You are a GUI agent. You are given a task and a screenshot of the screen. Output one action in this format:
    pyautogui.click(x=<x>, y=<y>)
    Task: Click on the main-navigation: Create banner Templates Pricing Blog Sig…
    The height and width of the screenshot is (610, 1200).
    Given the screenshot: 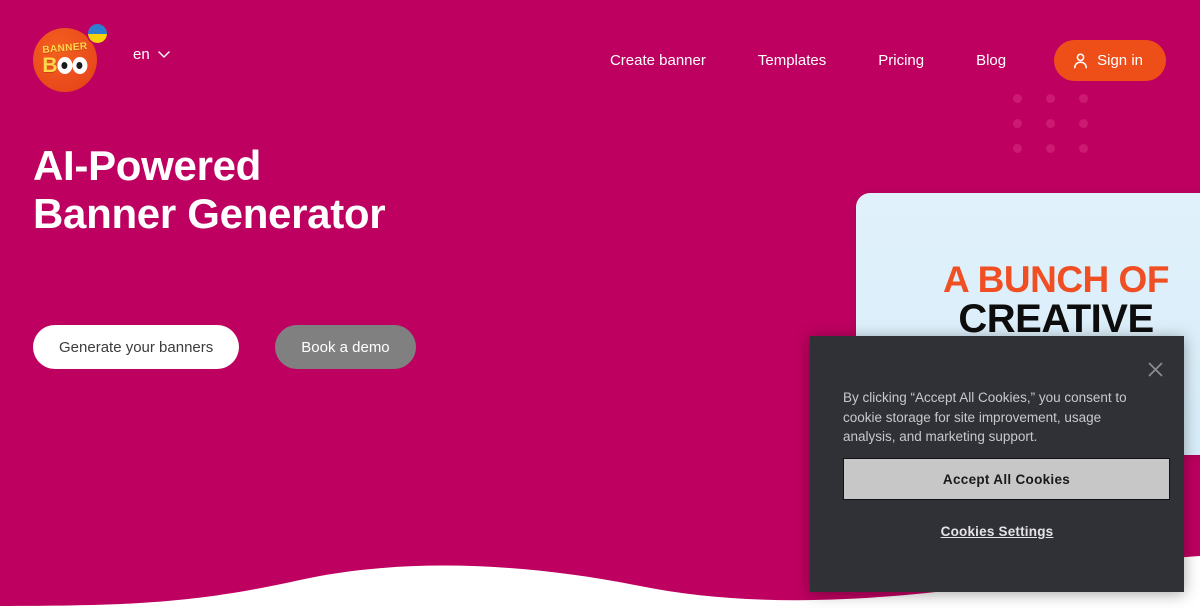 What is the action you would take?
    pyautogui.click(x=892, y=60)
    